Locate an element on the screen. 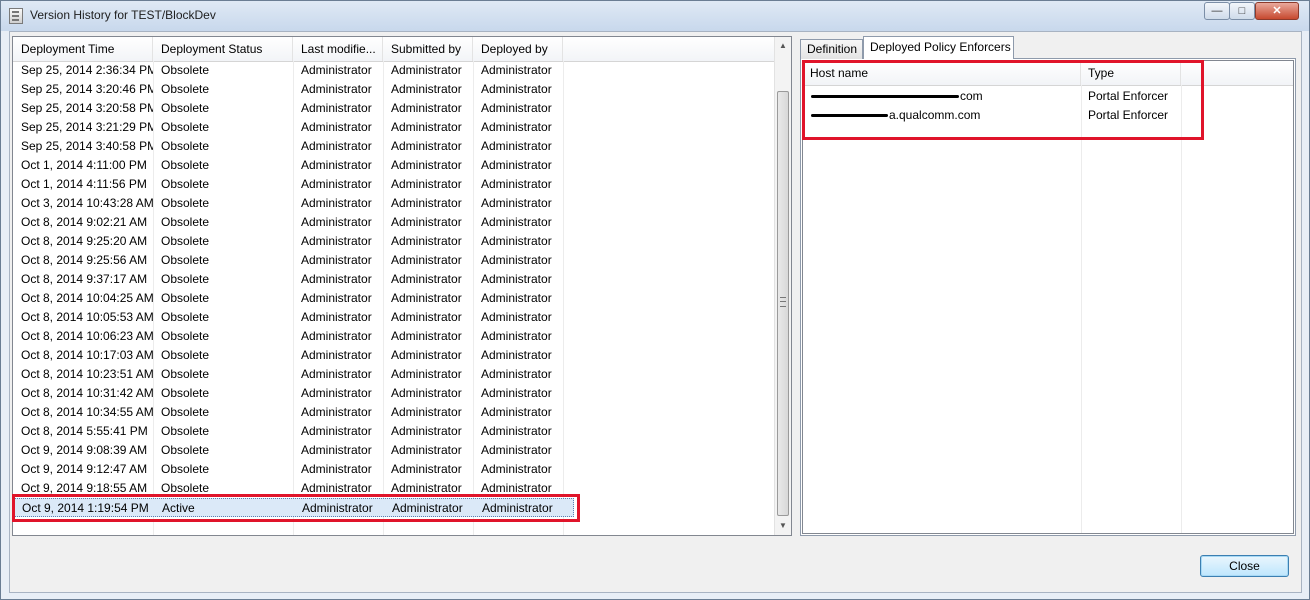 The image size is (1310, 600). window-title: Version History for TEST/BlockDev is located at coordinates (123, 15).